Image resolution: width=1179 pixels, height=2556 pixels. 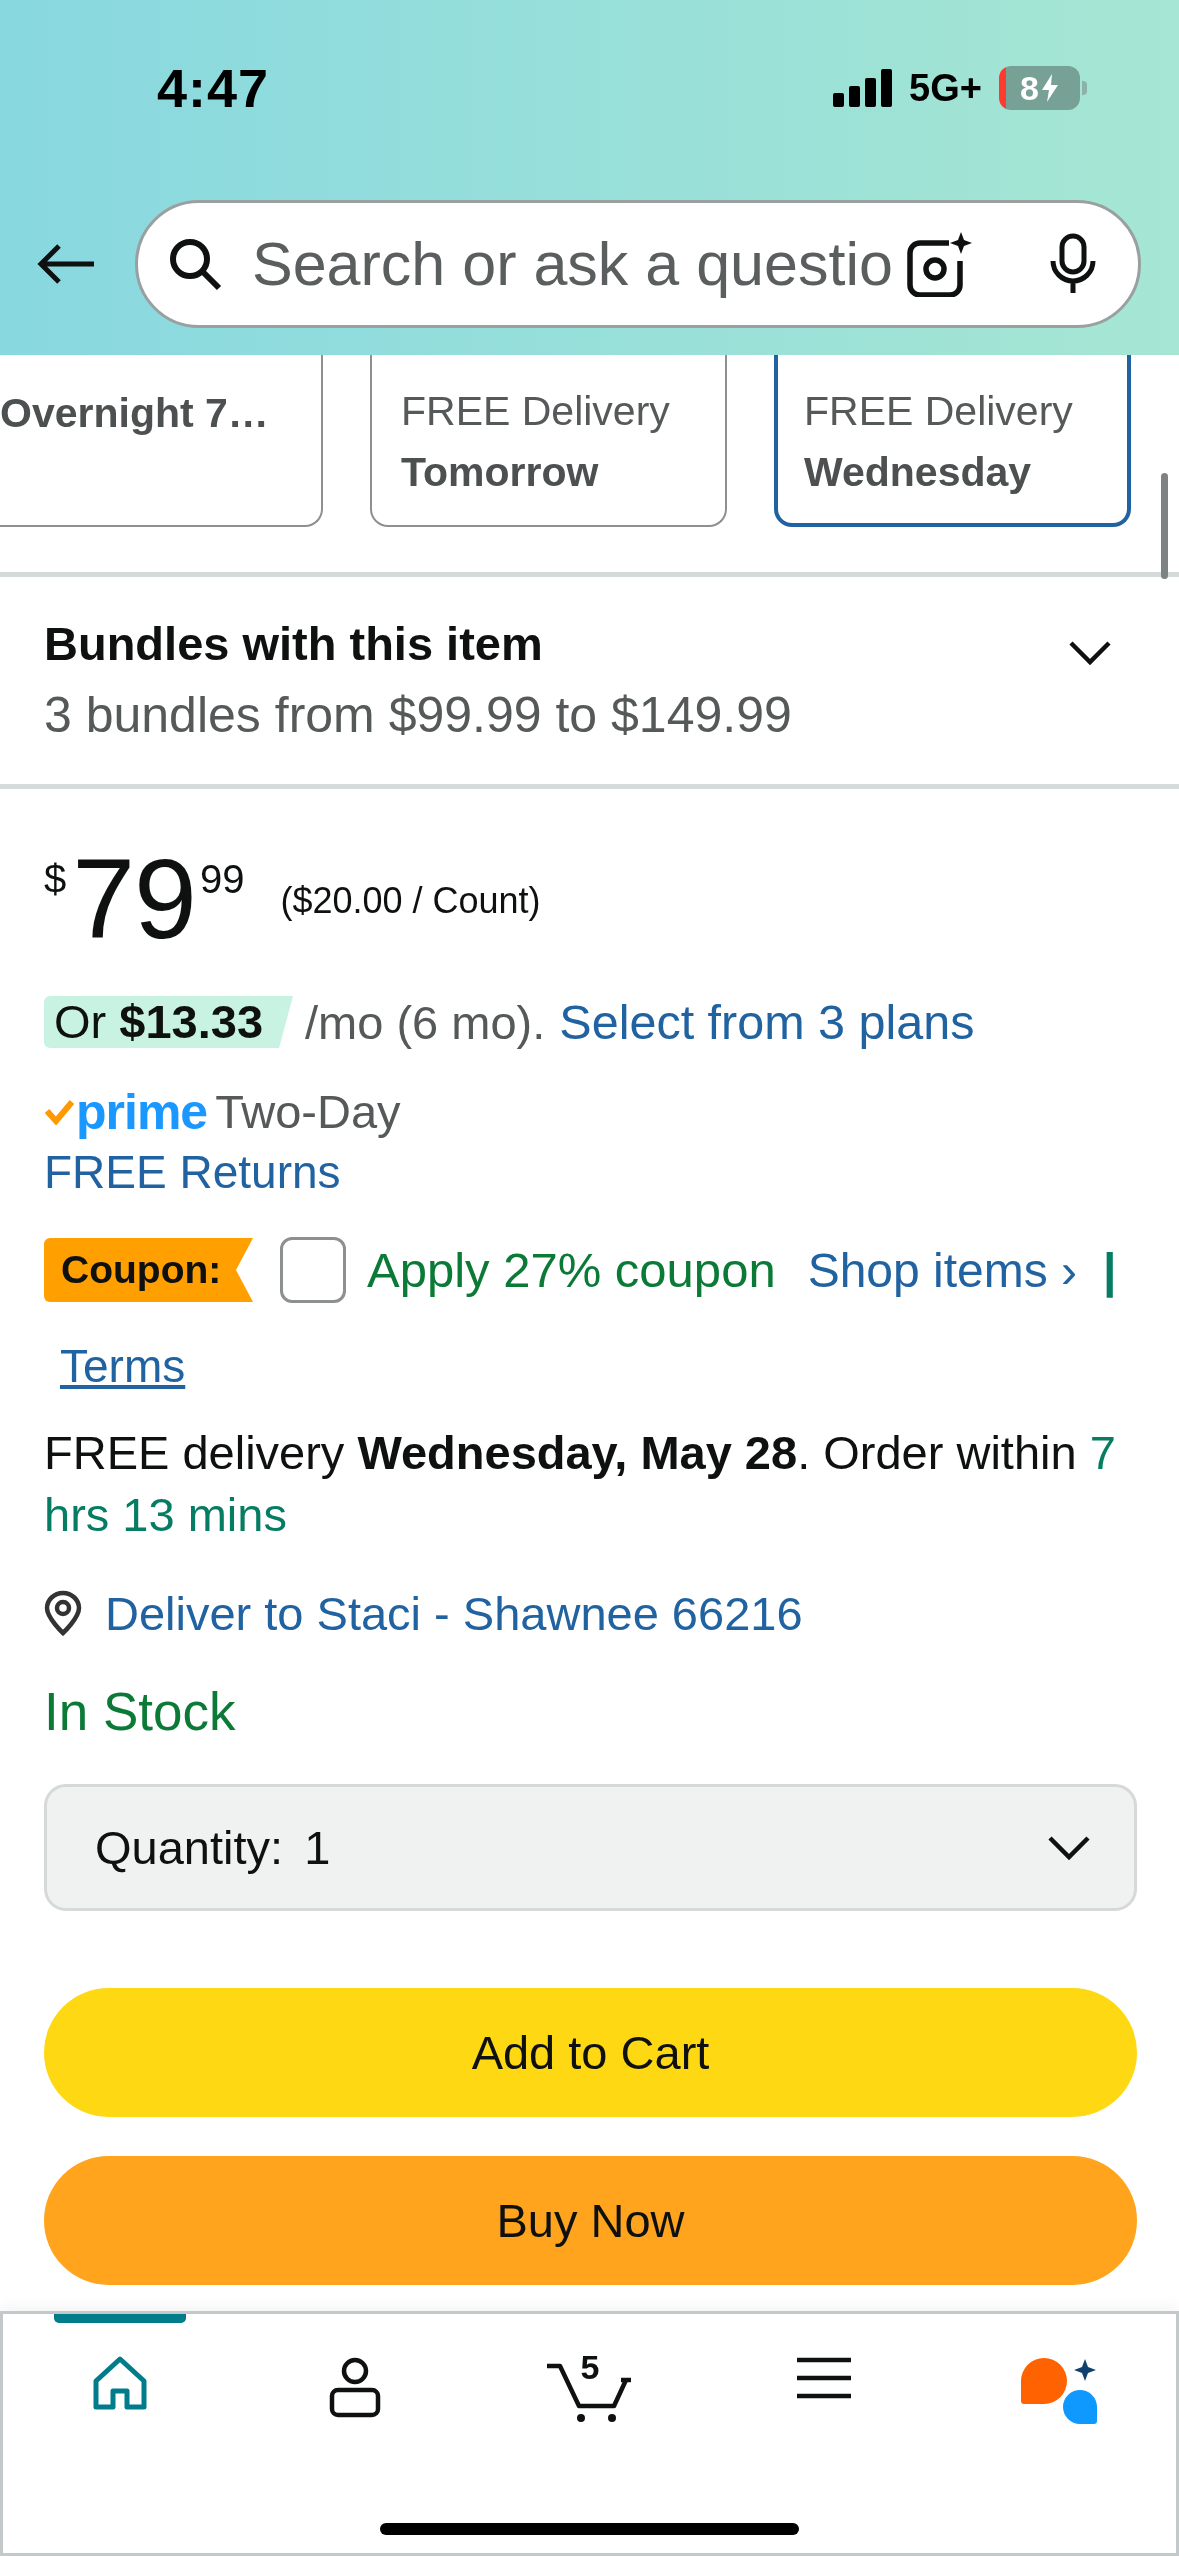 I want to click on installment-terms: /mo (6 mo)., so click(x=425, y=1022).